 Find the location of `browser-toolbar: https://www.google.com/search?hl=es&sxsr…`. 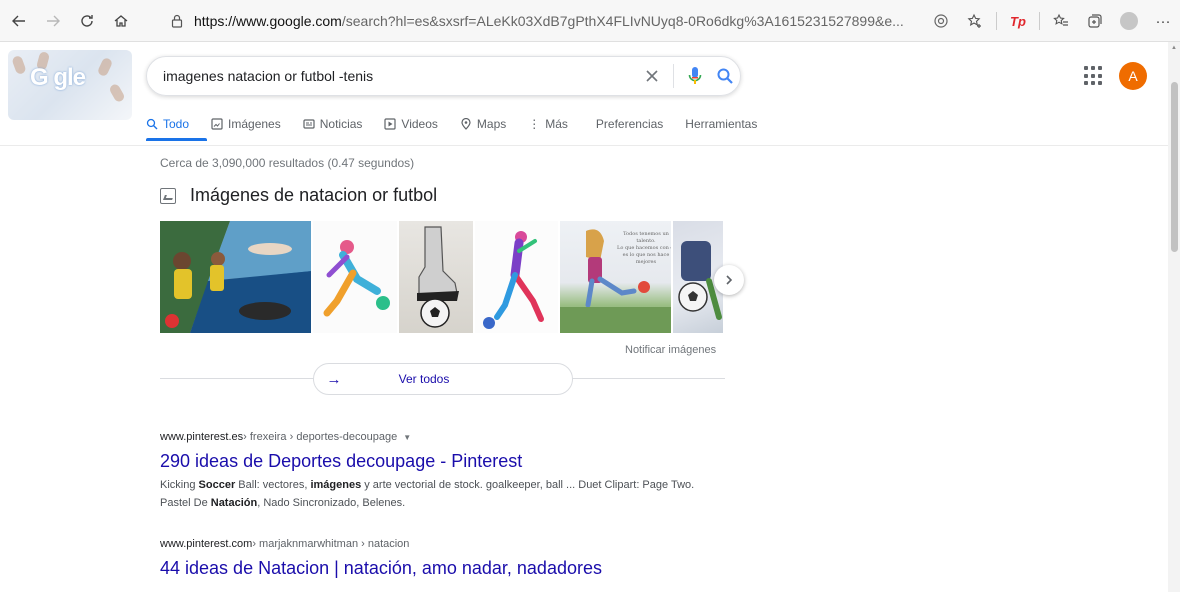

browser-toolbar: https://www.google.com/search?hl=es&sxsr… is located at coordinates (590, 21).